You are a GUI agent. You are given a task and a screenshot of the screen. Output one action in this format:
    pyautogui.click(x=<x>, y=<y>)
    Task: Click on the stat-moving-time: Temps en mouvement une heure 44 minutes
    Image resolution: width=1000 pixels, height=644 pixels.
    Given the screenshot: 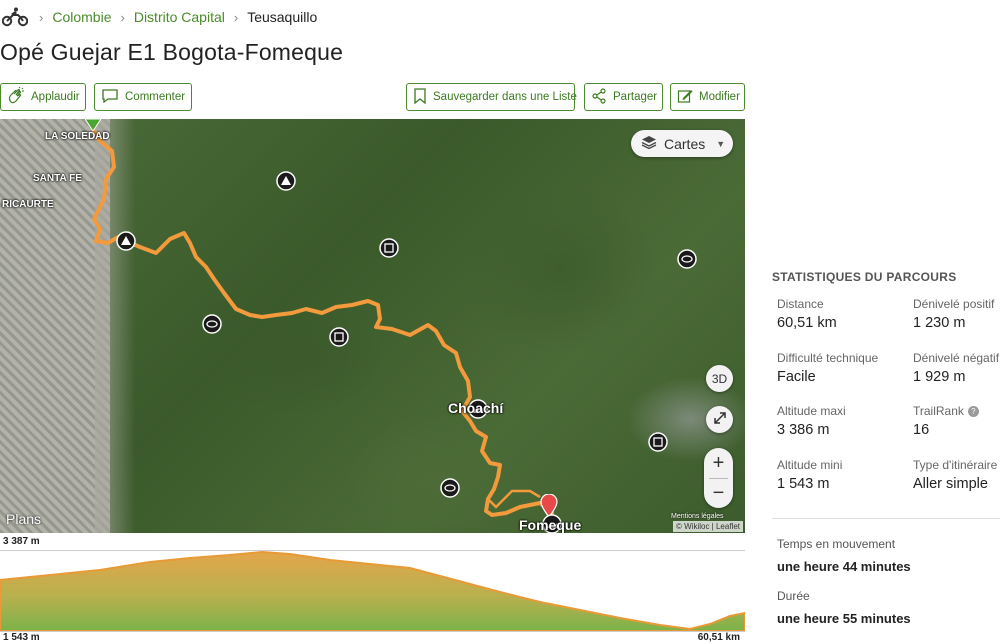 What is the action you would take?
    pyautogui.click(x=844, y=555)
    